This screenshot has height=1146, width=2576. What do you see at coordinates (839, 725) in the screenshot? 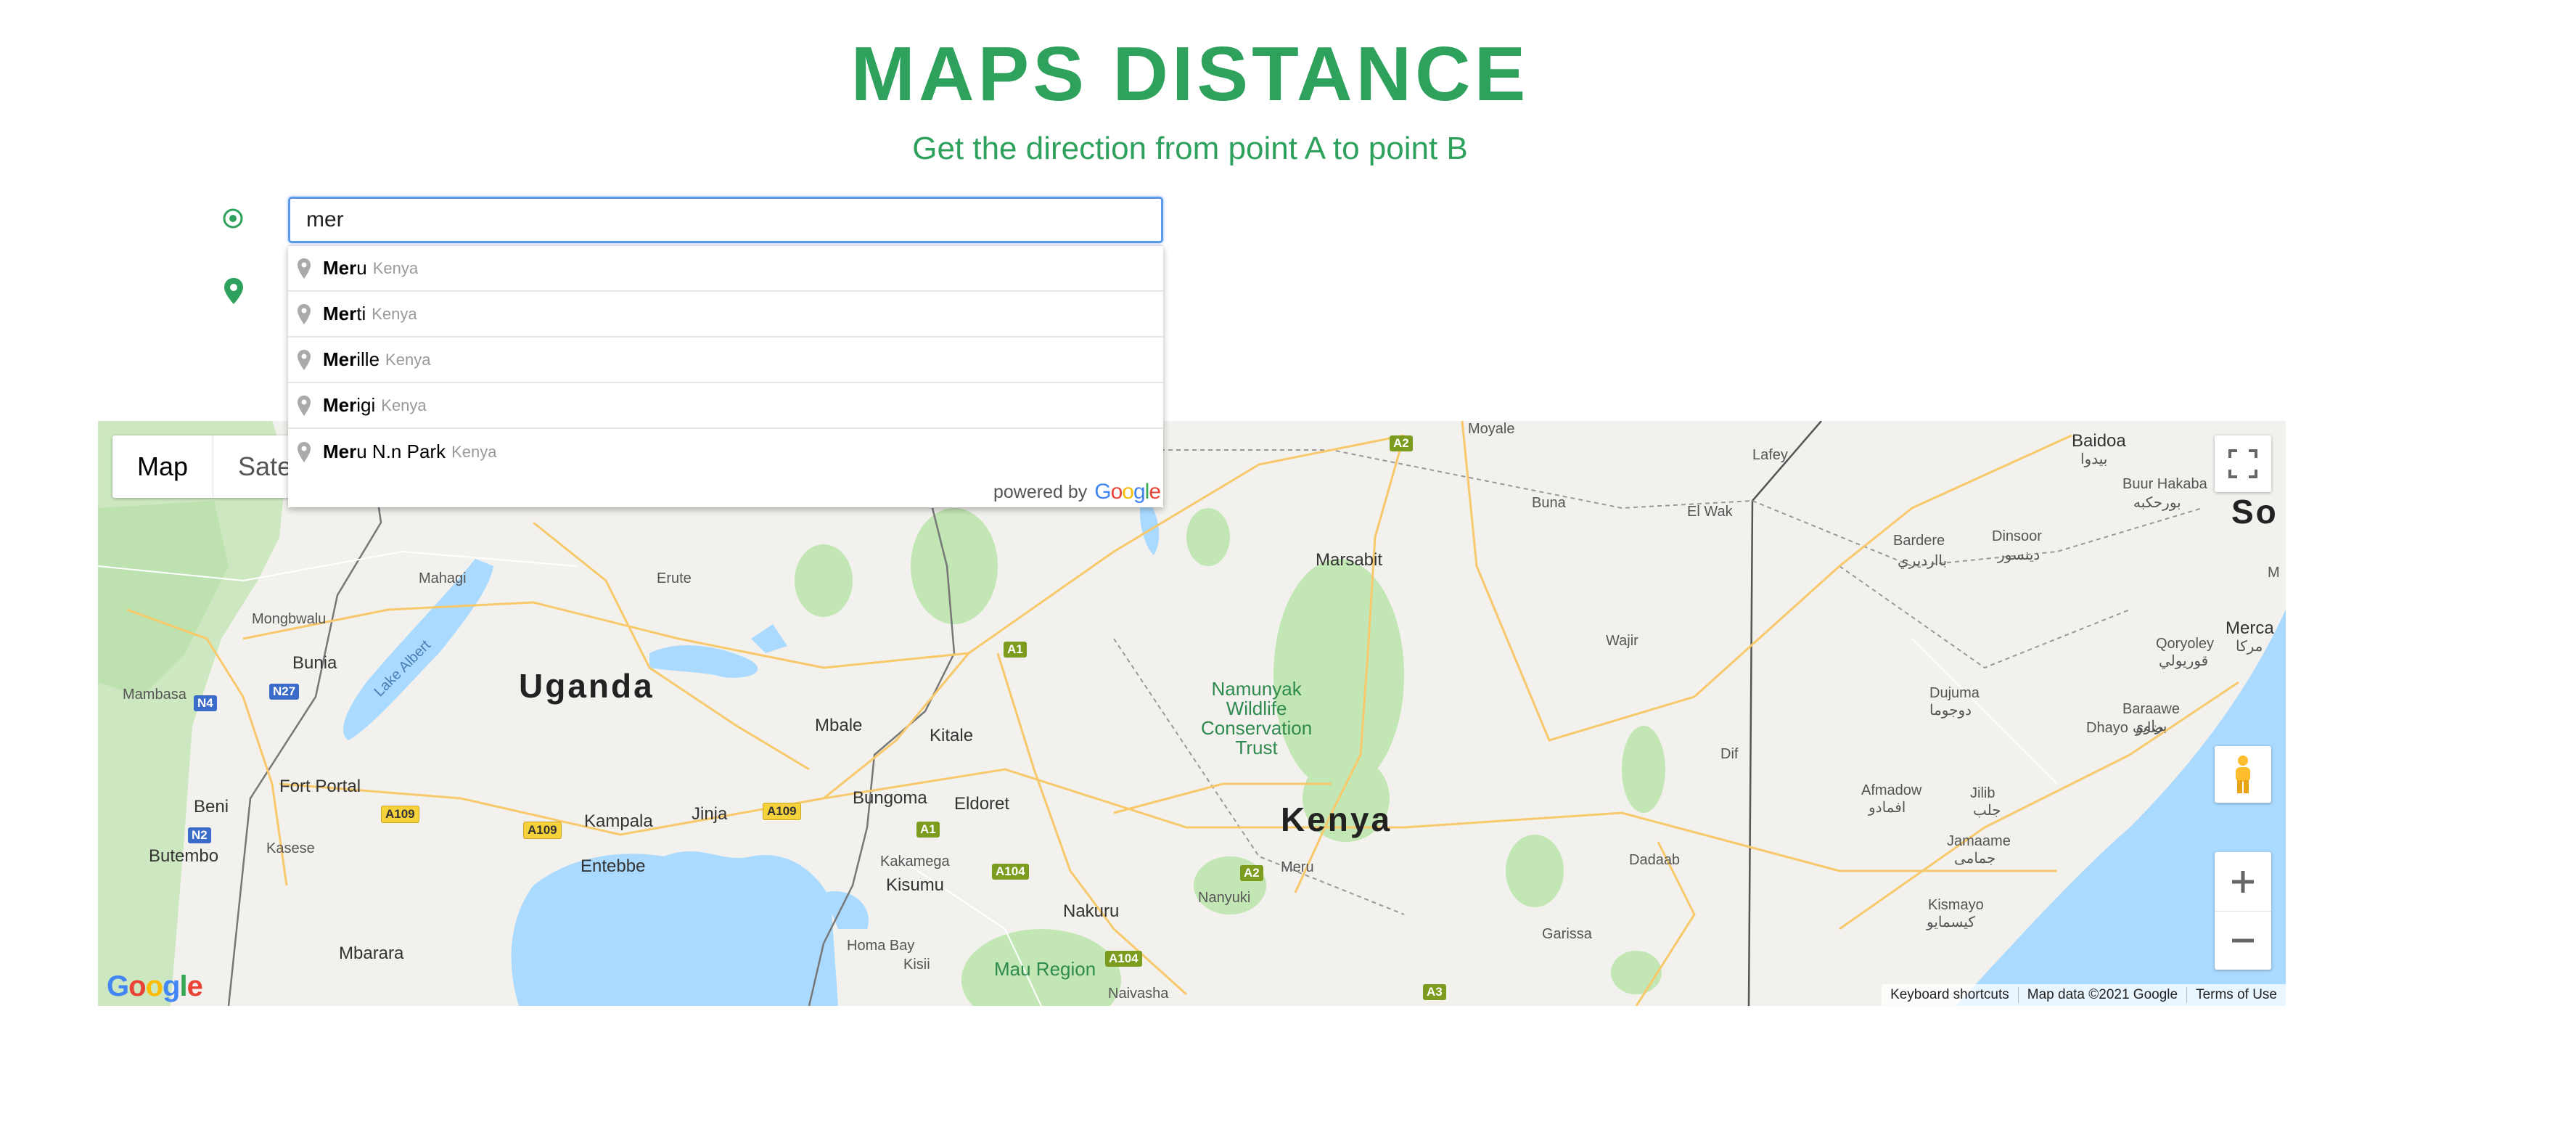
I see `city-label: Mbale` at bounding box center [839, 725].